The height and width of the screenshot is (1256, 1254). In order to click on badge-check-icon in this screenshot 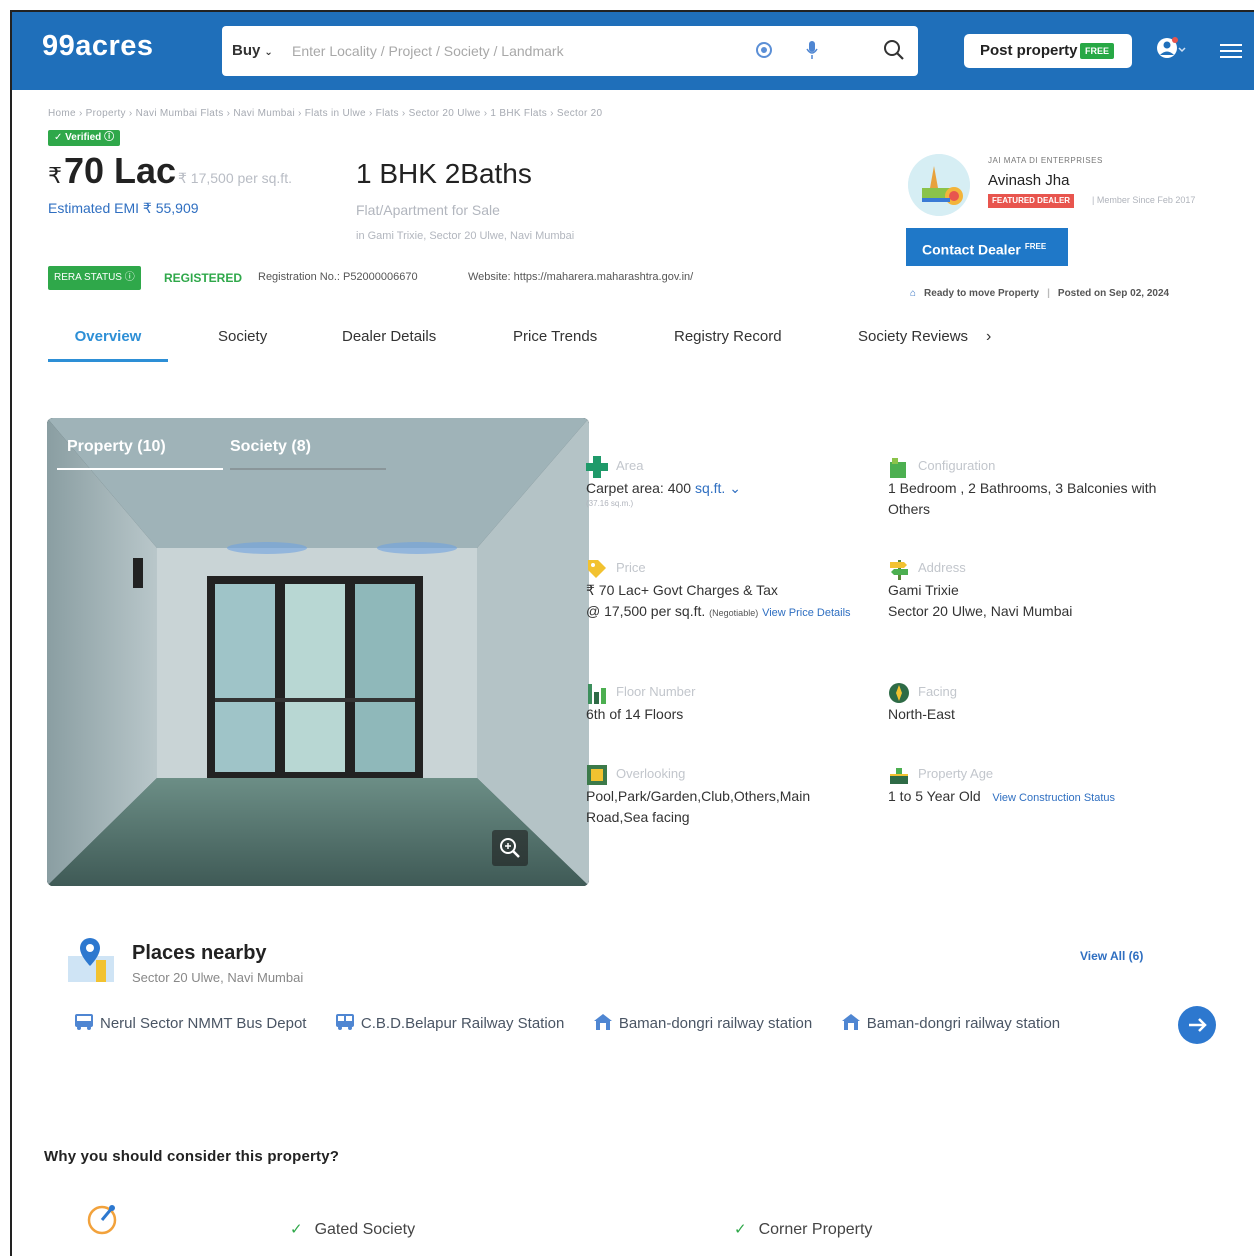, I will do `click(102, 1220)`.